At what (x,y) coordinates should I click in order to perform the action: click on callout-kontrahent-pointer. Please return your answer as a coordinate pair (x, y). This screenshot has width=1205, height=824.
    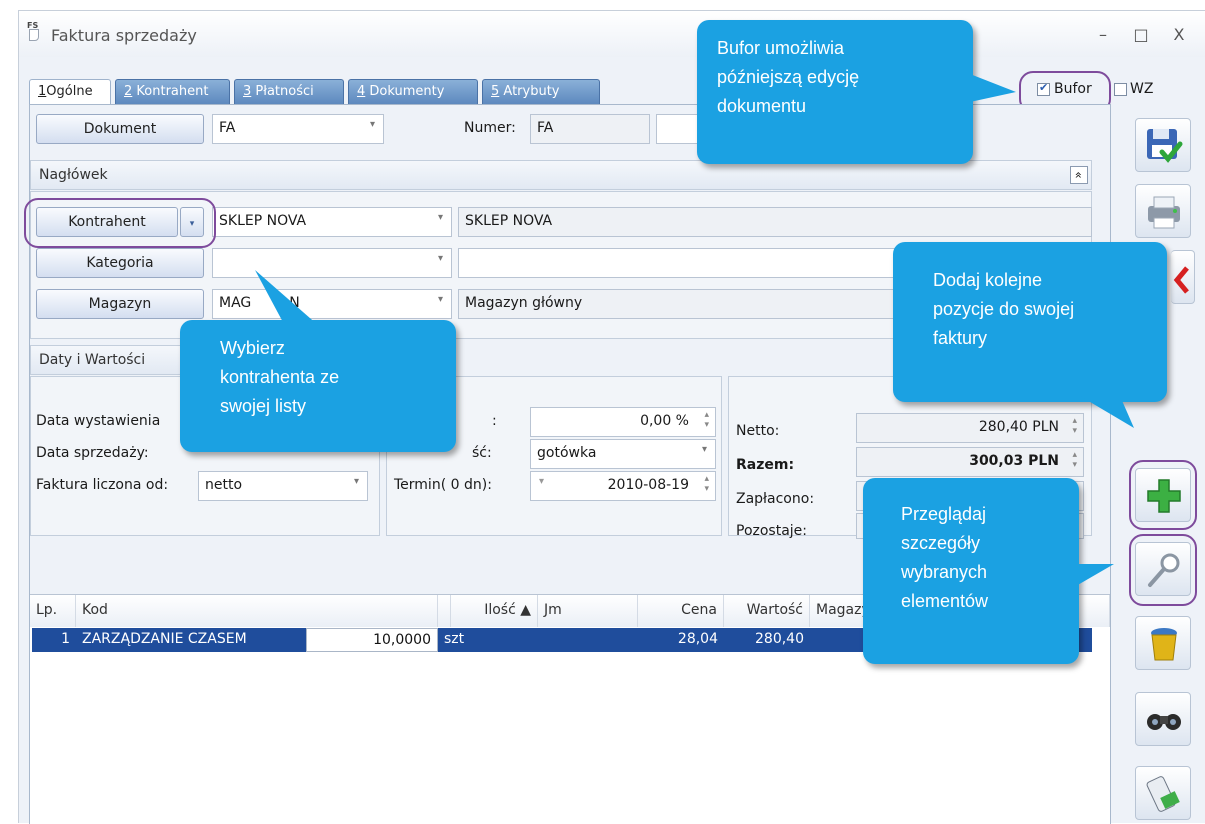
    Looking at the image, I should click on (287, 298).